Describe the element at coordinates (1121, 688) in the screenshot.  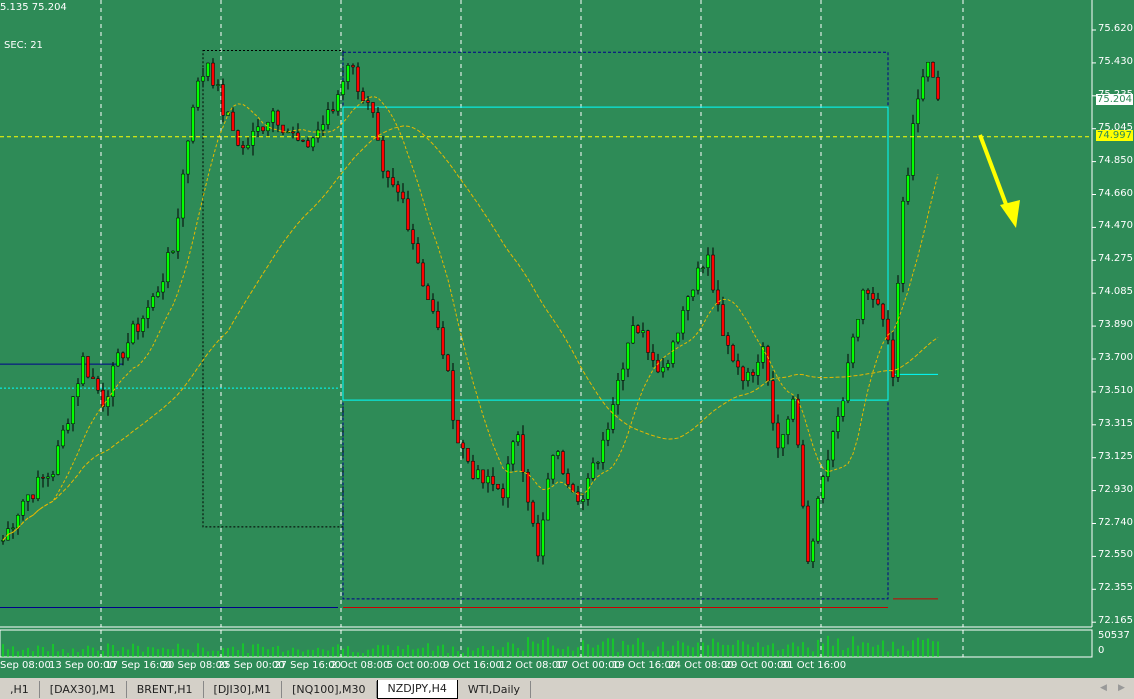
I see `scroll-right-icon: ▶` at that location.